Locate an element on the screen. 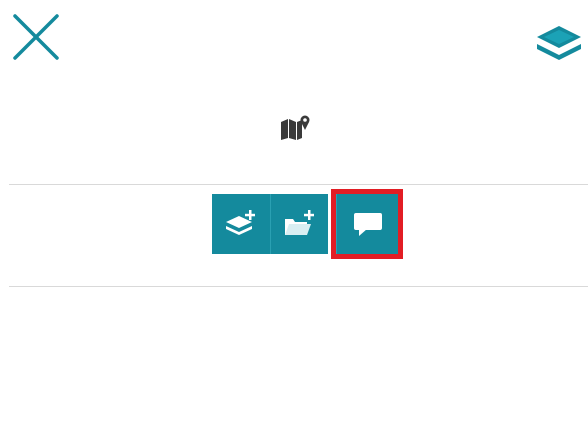 The image size is (588, 436). comment-button is located at coordinates (367, 224).